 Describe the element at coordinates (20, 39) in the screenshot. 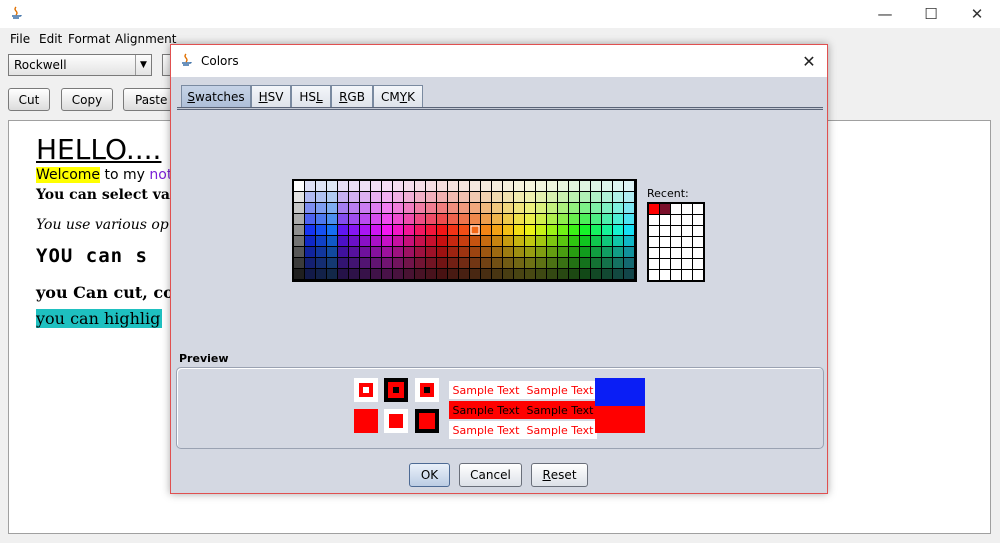

I see `menu-file: File` at that location.